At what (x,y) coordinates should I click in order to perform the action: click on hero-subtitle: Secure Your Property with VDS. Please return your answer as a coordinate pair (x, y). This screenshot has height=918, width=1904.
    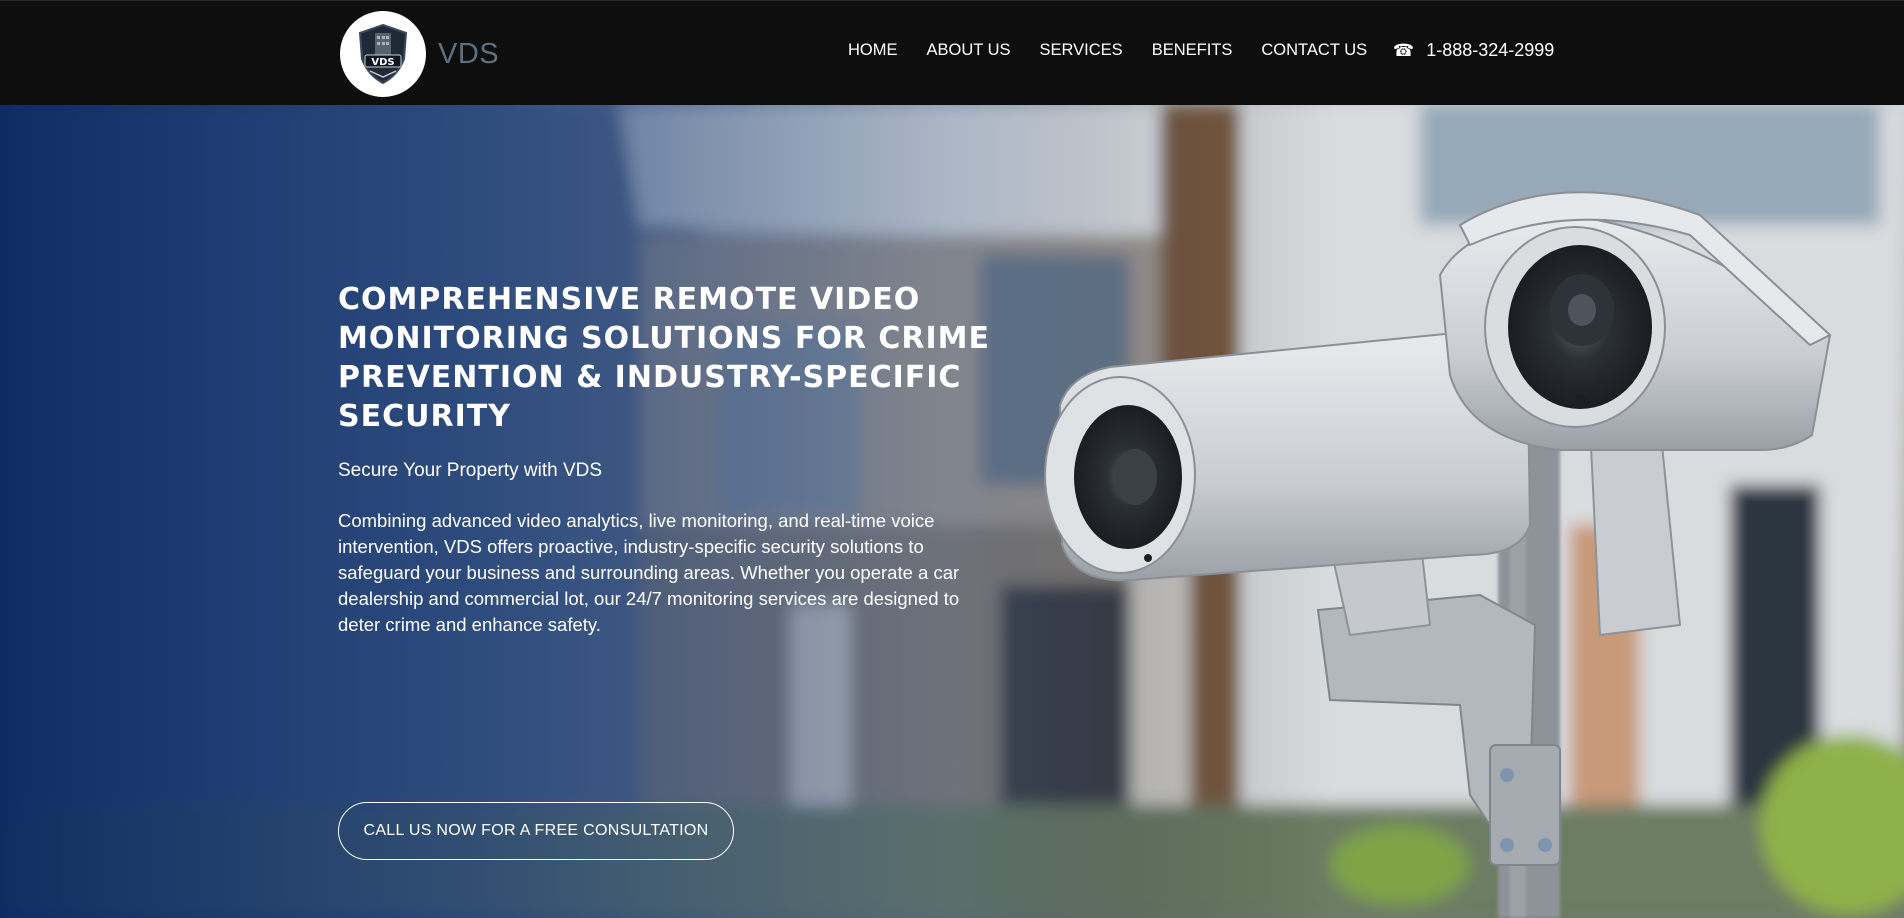
    Looking at the image, I should click on (470, 470).